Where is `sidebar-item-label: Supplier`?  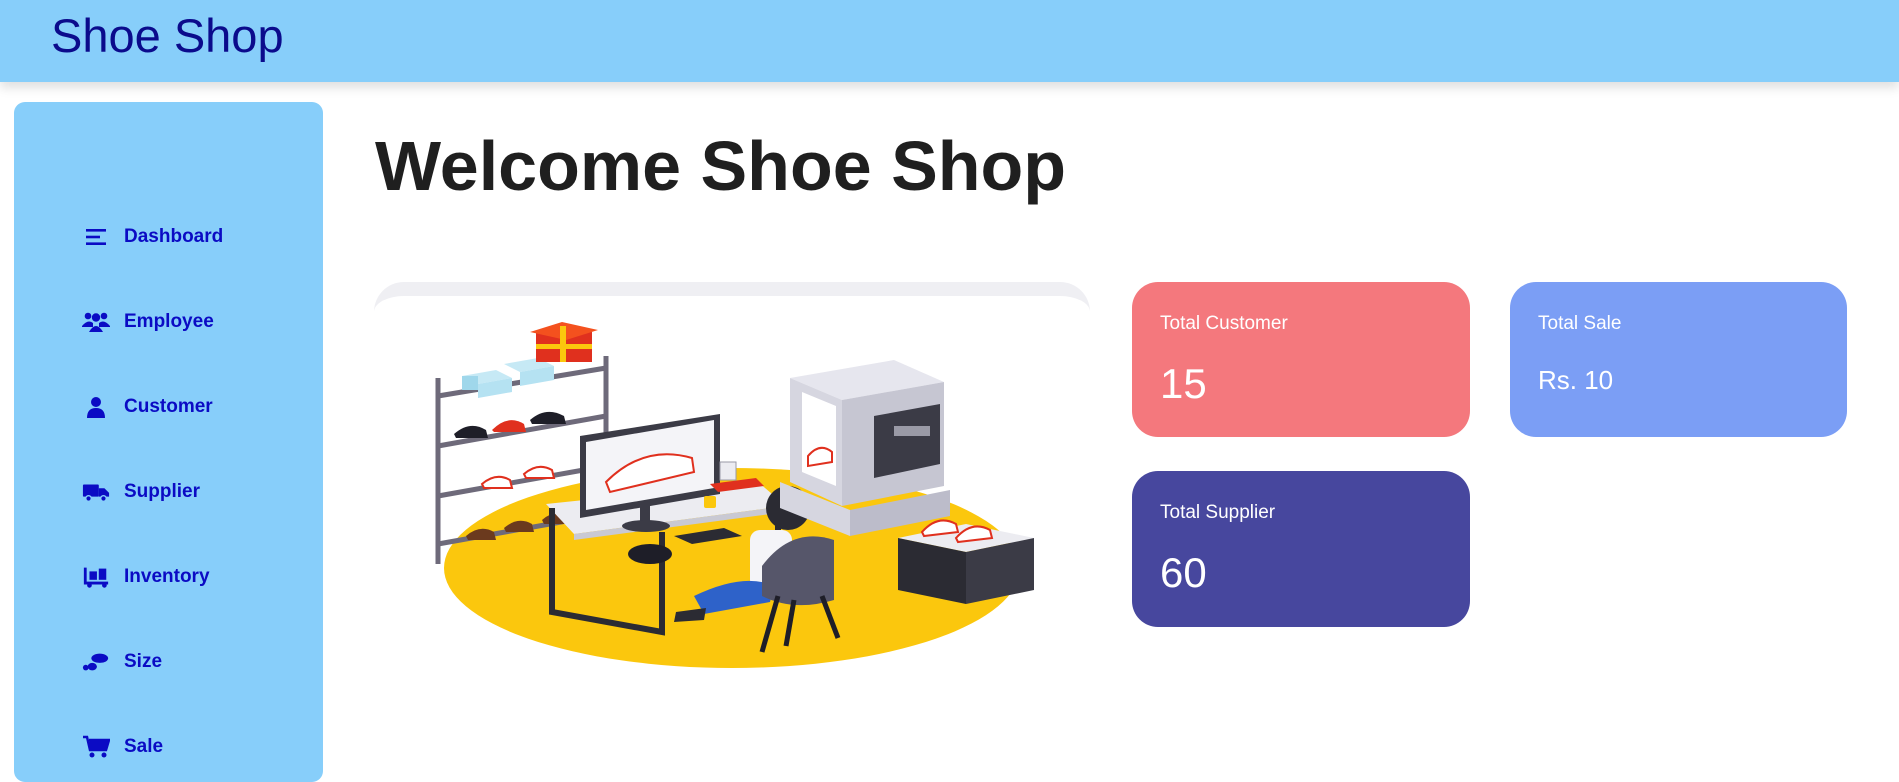
sidebar-item-label: Supplier is located at coordinates (162, 491).